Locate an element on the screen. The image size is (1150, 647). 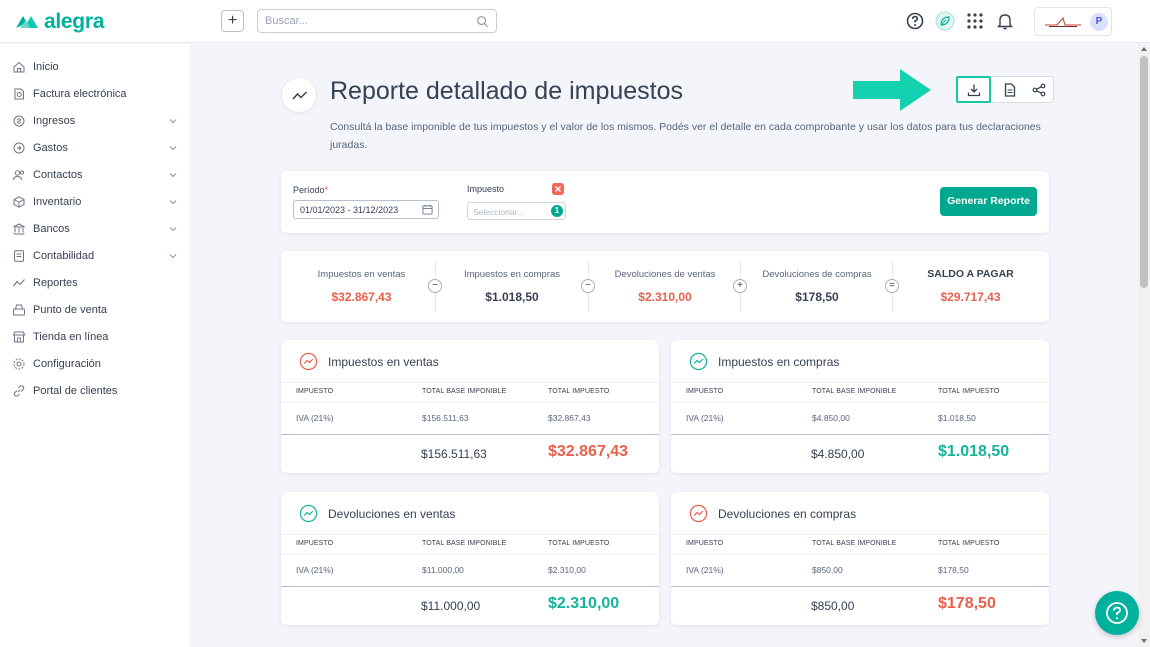
leaf-icon is located at coordinates (945, 21).